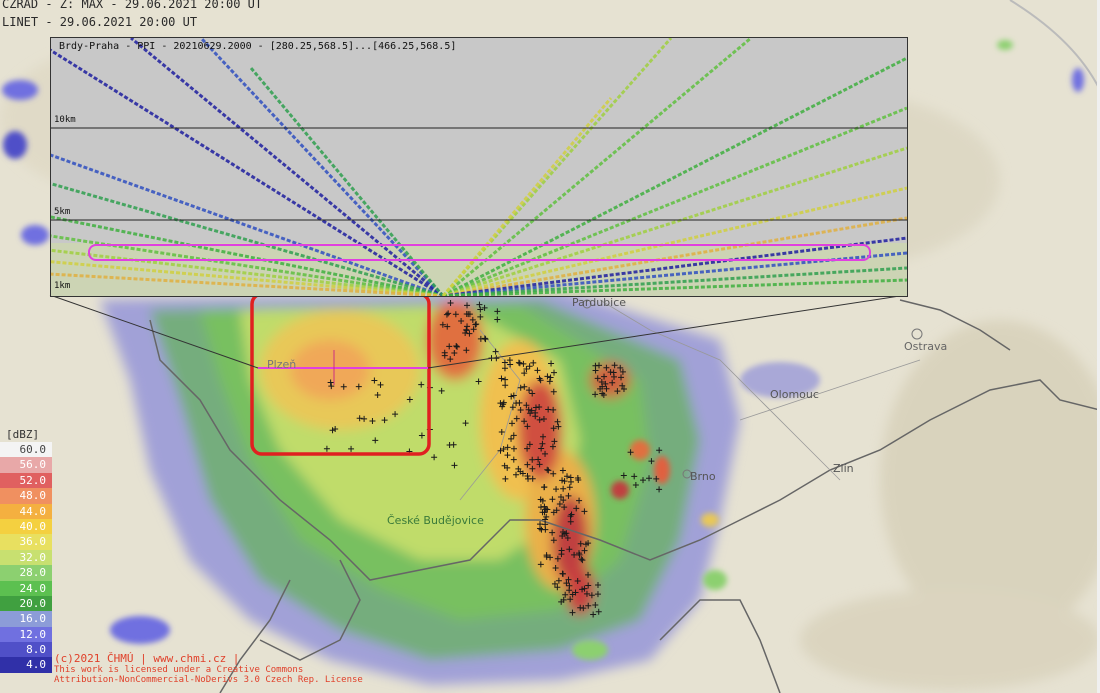 This screenshot has height=693, width=1100. What do you see at coordinates (62, 286) in the screenshot?
I see `level-label-1km: 1km` at bounding box center [62, 286].